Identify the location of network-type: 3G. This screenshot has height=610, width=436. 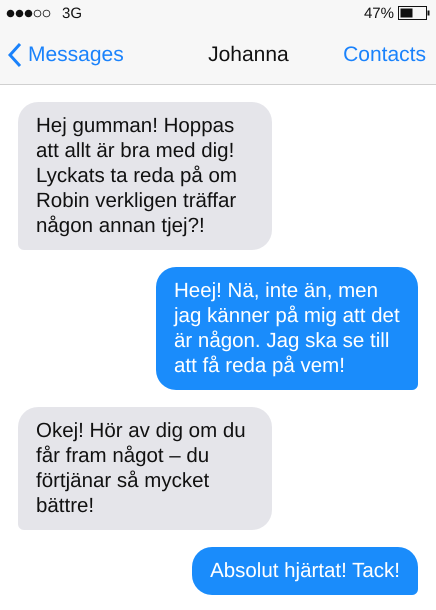
(72, 13).